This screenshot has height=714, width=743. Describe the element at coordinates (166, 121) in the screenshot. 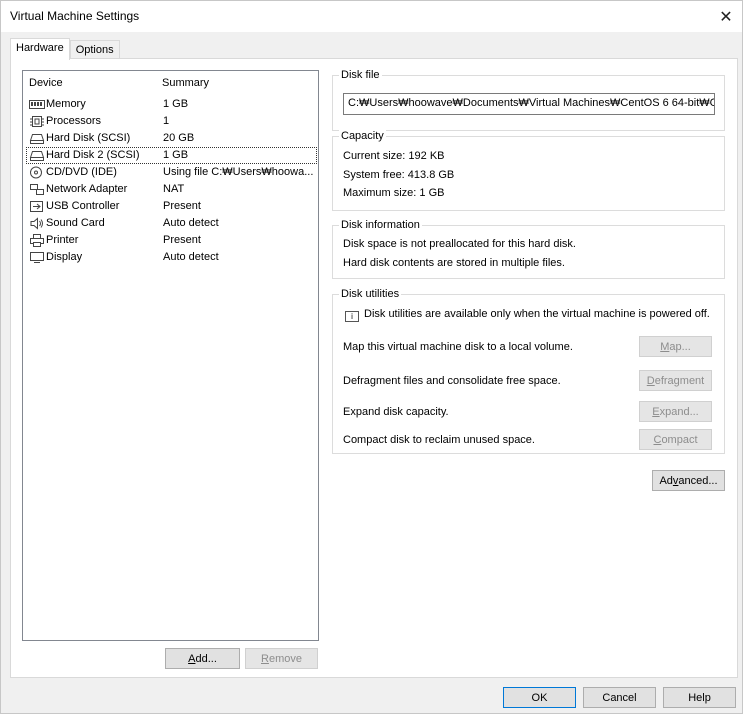

I see `device-summary: 1` at that location.